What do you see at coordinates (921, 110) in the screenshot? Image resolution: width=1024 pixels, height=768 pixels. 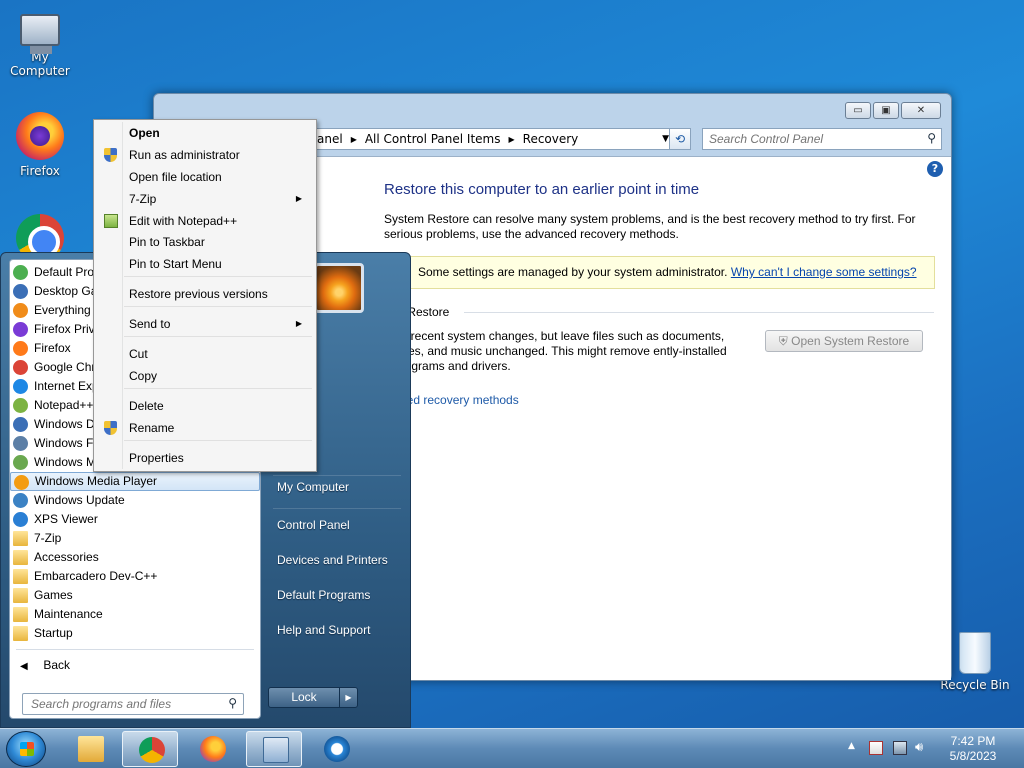 I see `close-button: ✕` at bounding box center [921, 110].